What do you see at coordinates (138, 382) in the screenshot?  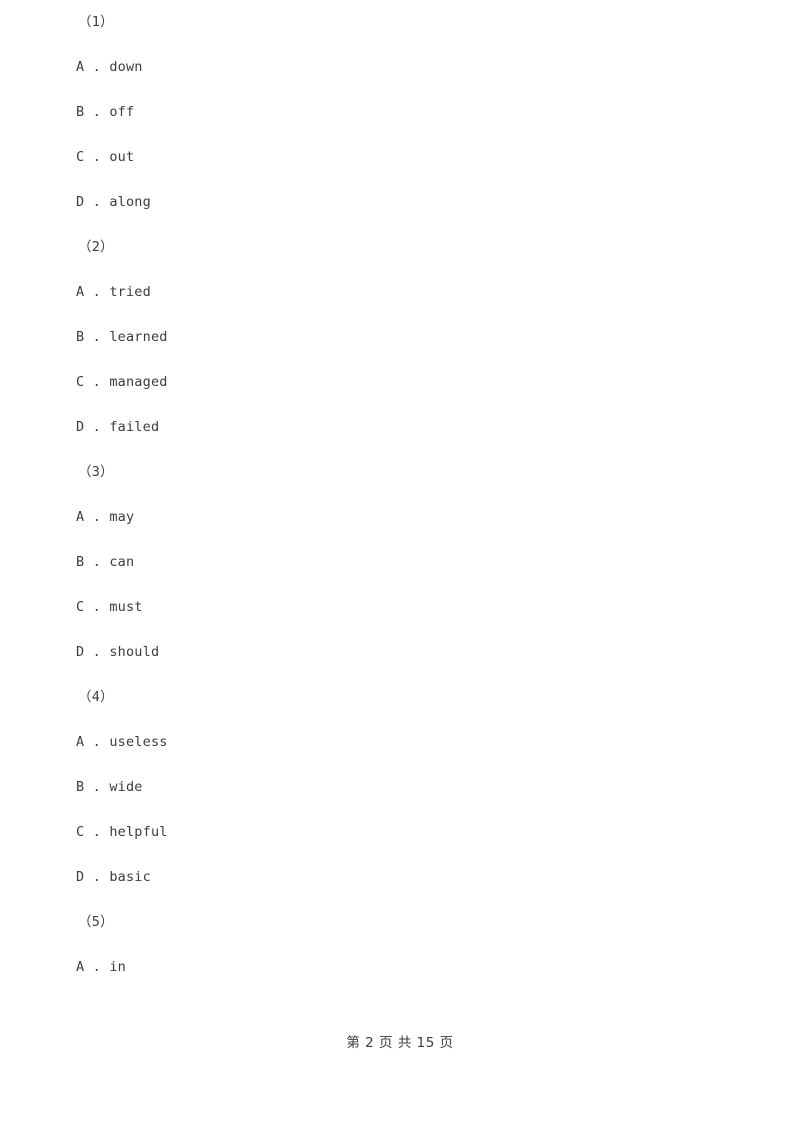 I see `option-text: managed` at bounding box center [138, 382].